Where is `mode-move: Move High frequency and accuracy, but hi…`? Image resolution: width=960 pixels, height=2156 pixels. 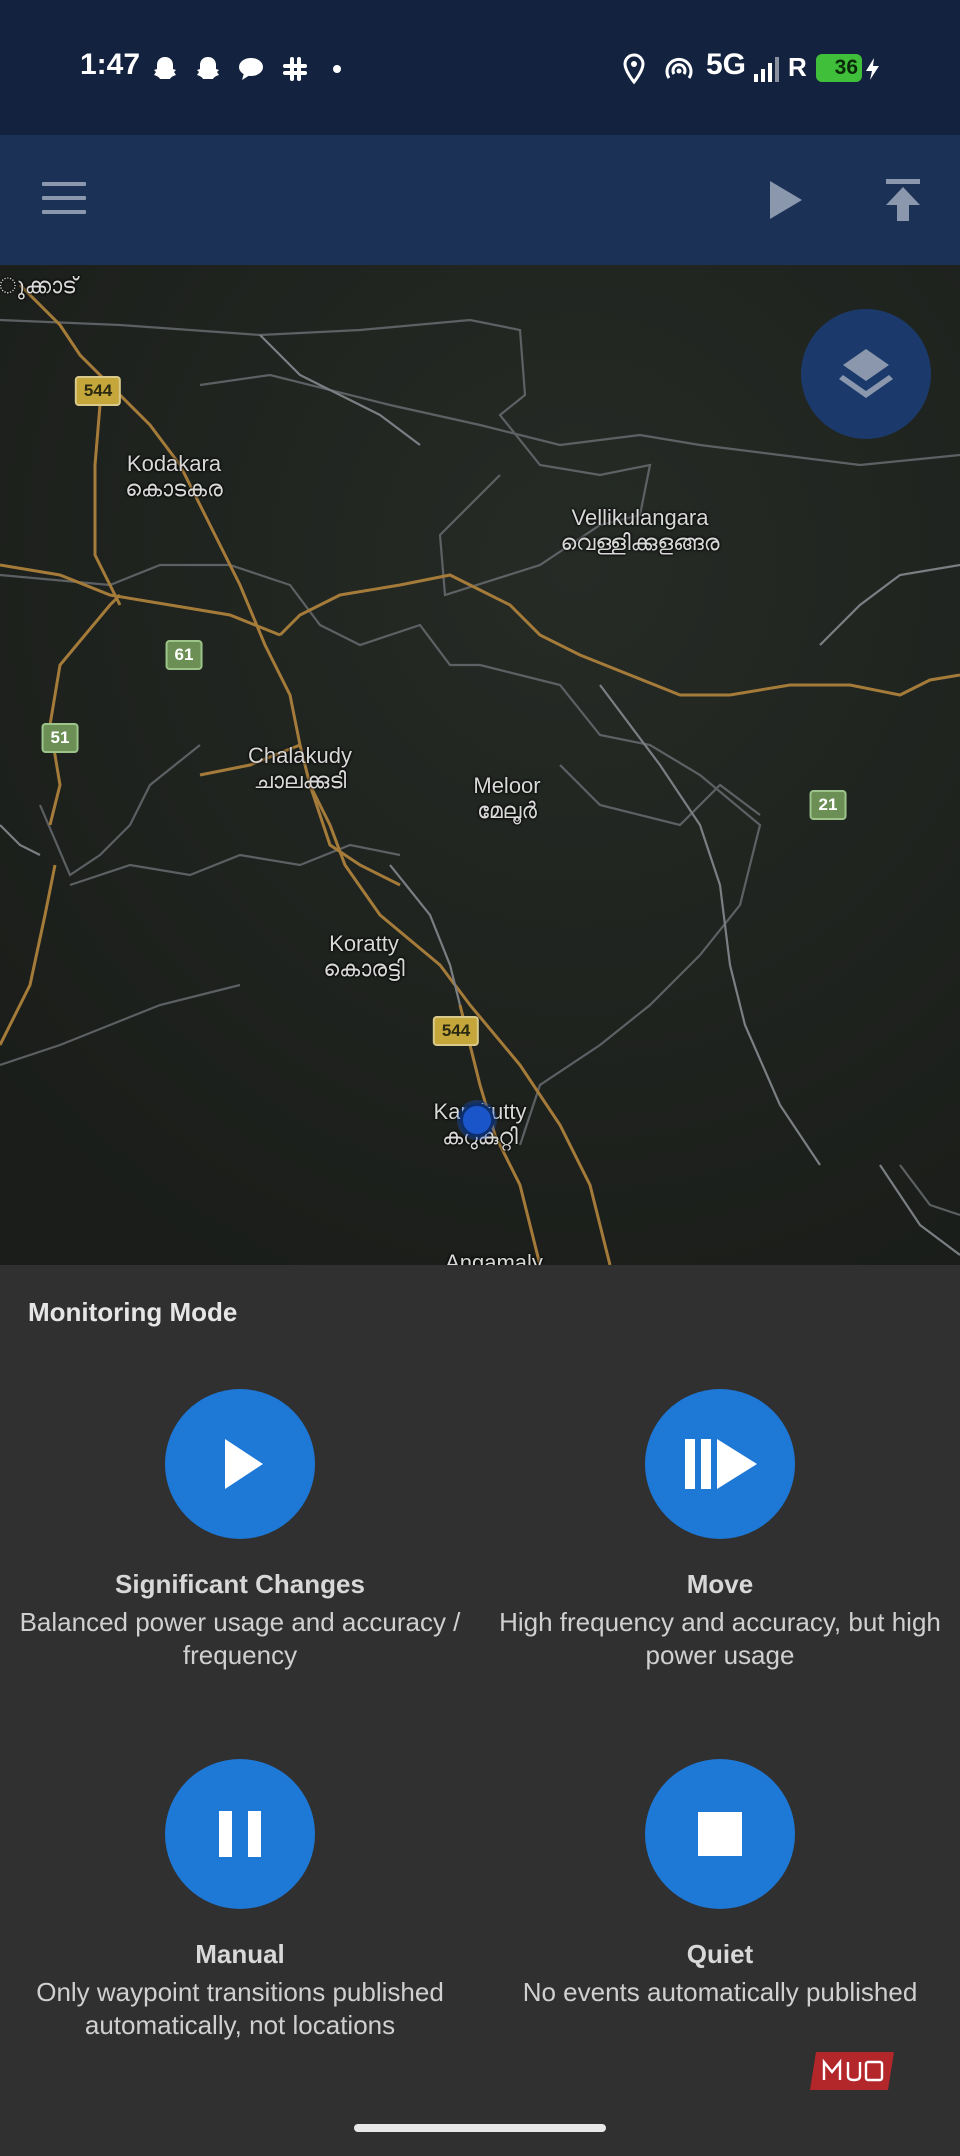 mode-move: Move High frequency and accuracy, but hi… is located at coordinates (720, 1530).